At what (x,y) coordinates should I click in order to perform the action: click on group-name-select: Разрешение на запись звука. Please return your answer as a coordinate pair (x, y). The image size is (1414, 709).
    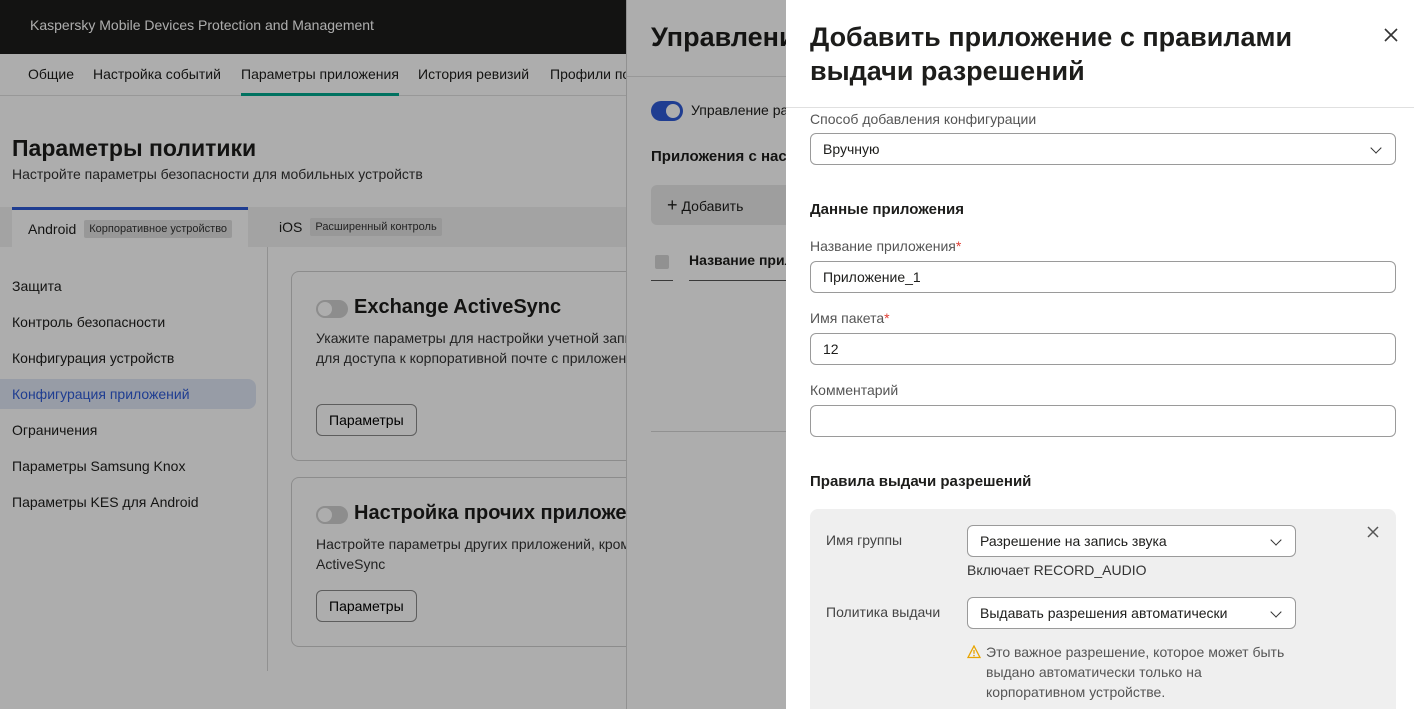
    Looking at the image, I should click on (1131, 541).